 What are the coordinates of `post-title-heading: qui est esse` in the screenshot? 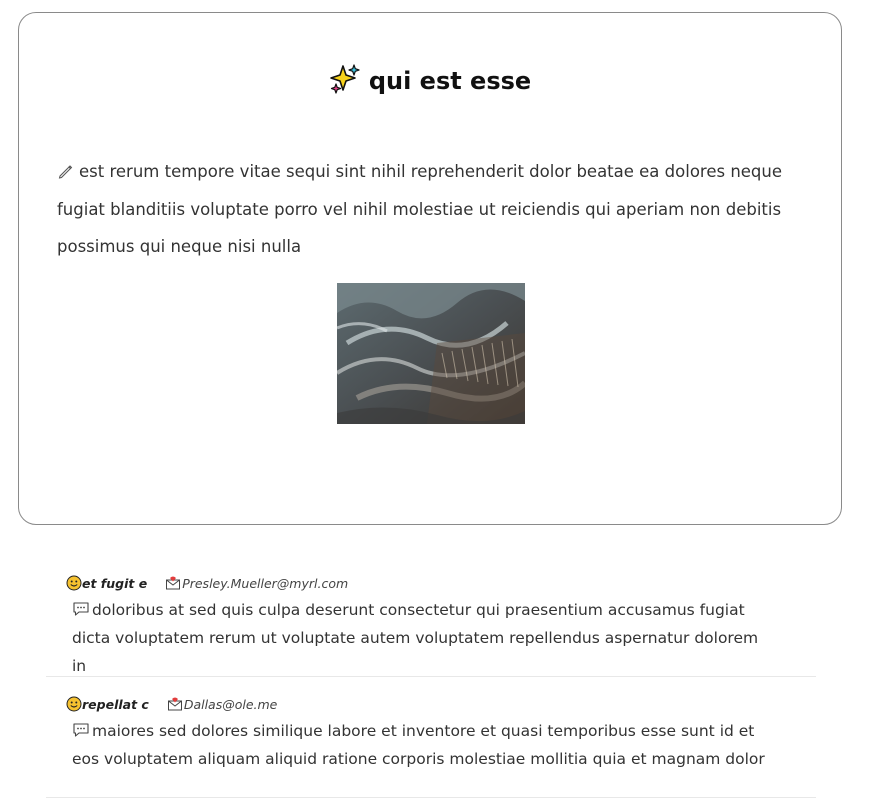 It's located at (430, 81).